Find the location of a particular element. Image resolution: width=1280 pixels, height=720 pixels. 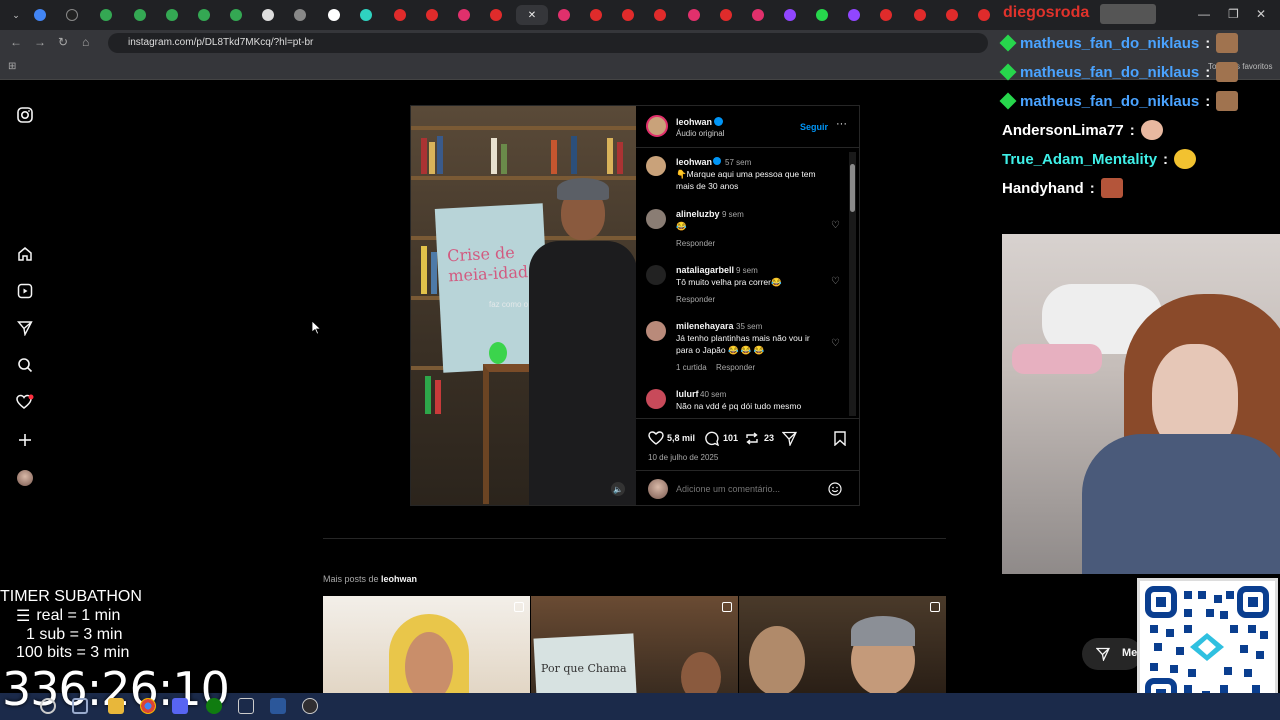

home-icon: ⌂ is located at coordinates (85, 42).